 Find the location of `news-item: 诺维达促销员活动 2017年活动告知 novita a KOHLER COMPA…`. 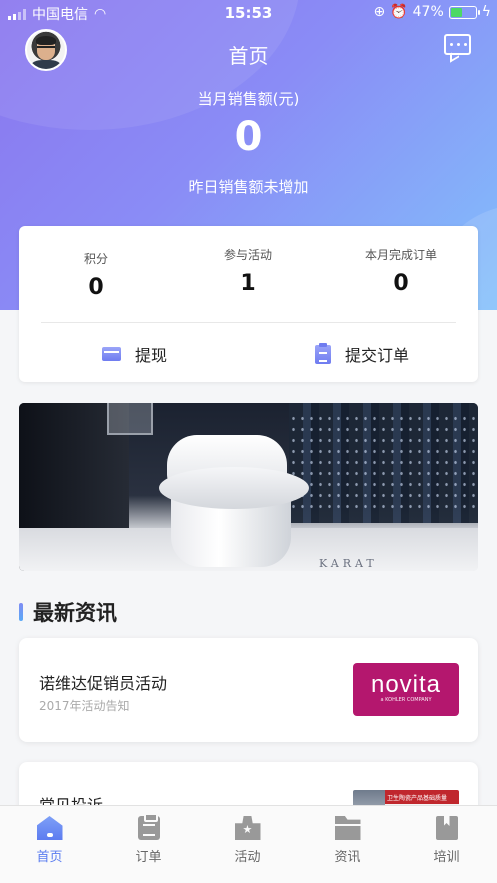

news-item: 诺维达促销员活动 2017年活动告知 novita a KOHLER COMPA… is located at coordinates (248, 690).